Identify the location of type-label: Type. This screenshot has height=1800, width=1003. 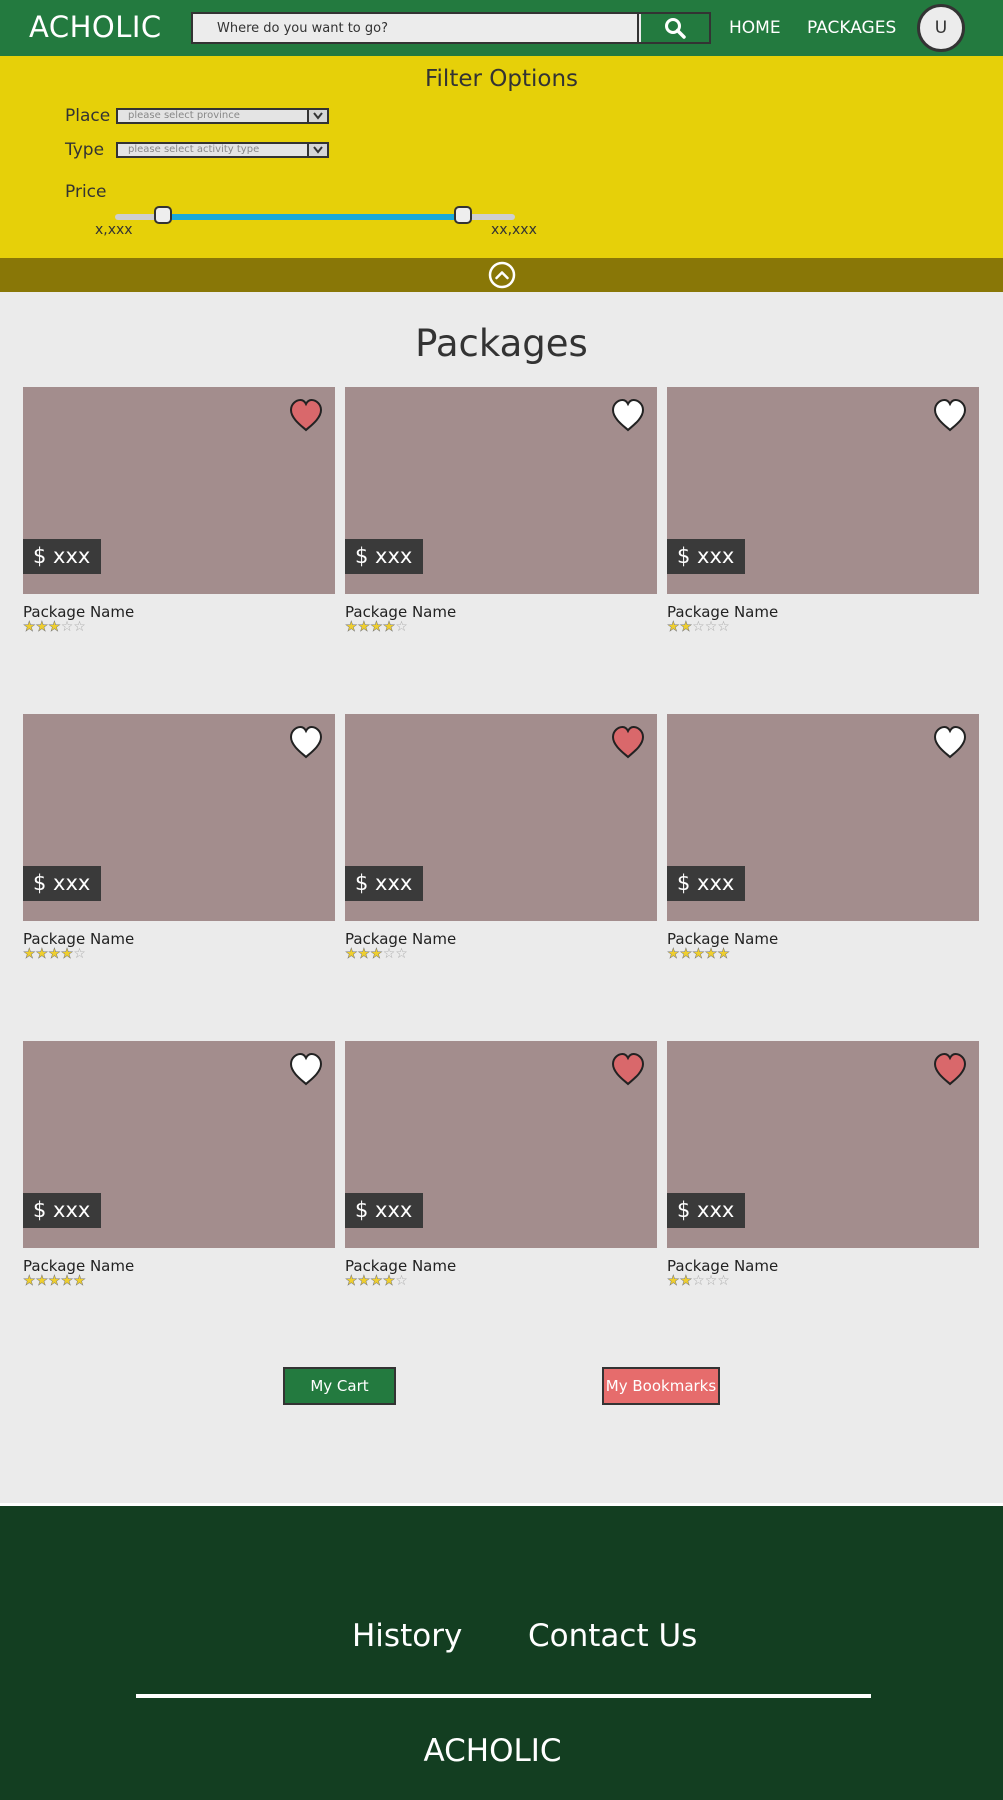
(85, 150).